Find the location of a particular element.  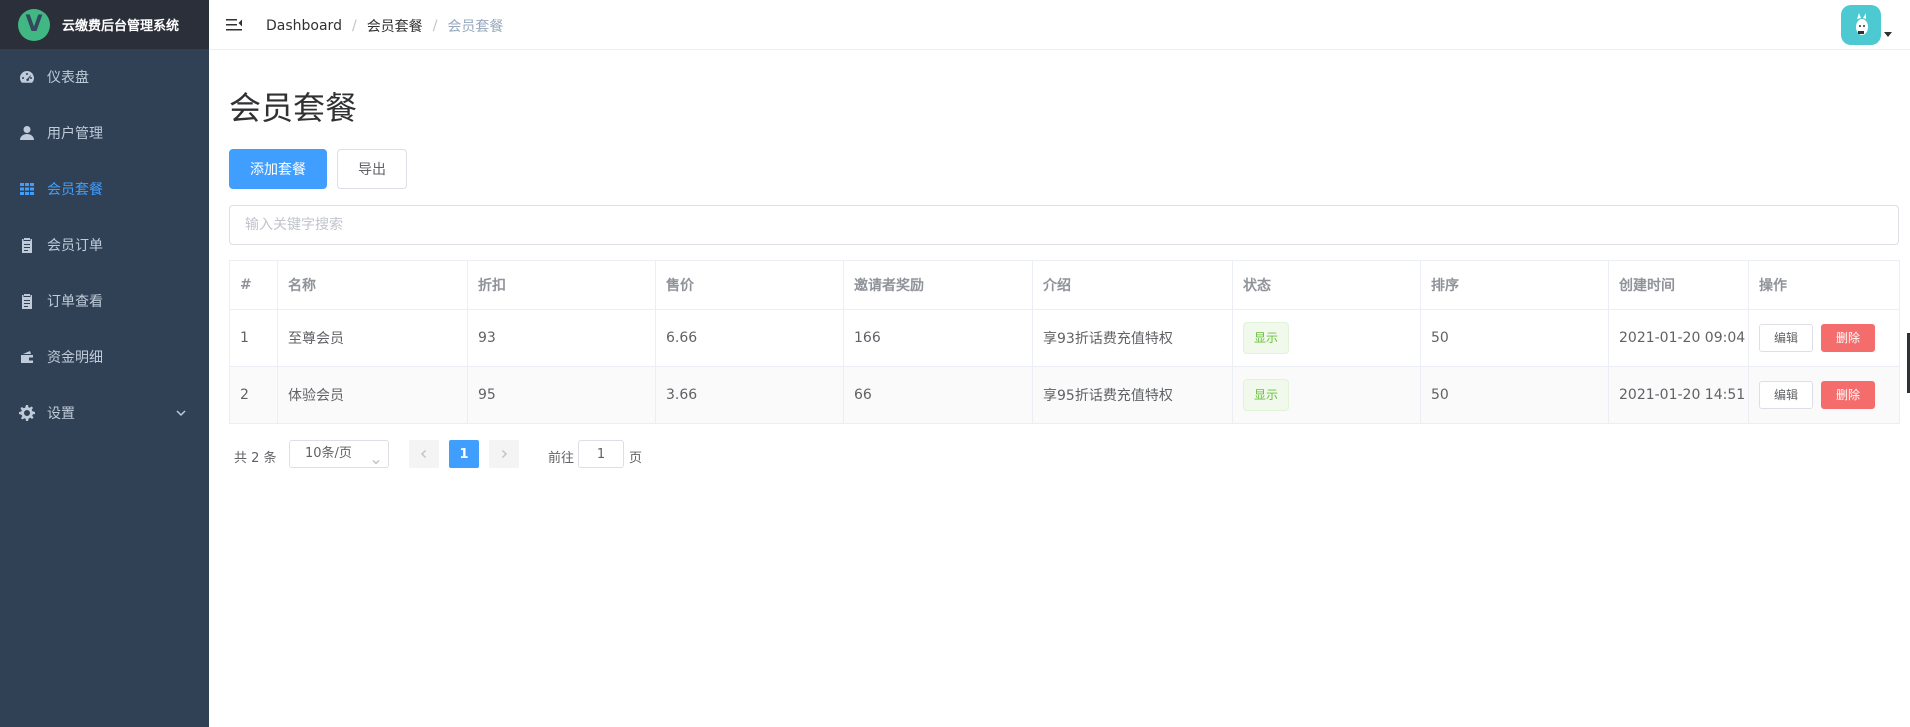

cat-avatar-icon is located at coordinates (1862, 24).